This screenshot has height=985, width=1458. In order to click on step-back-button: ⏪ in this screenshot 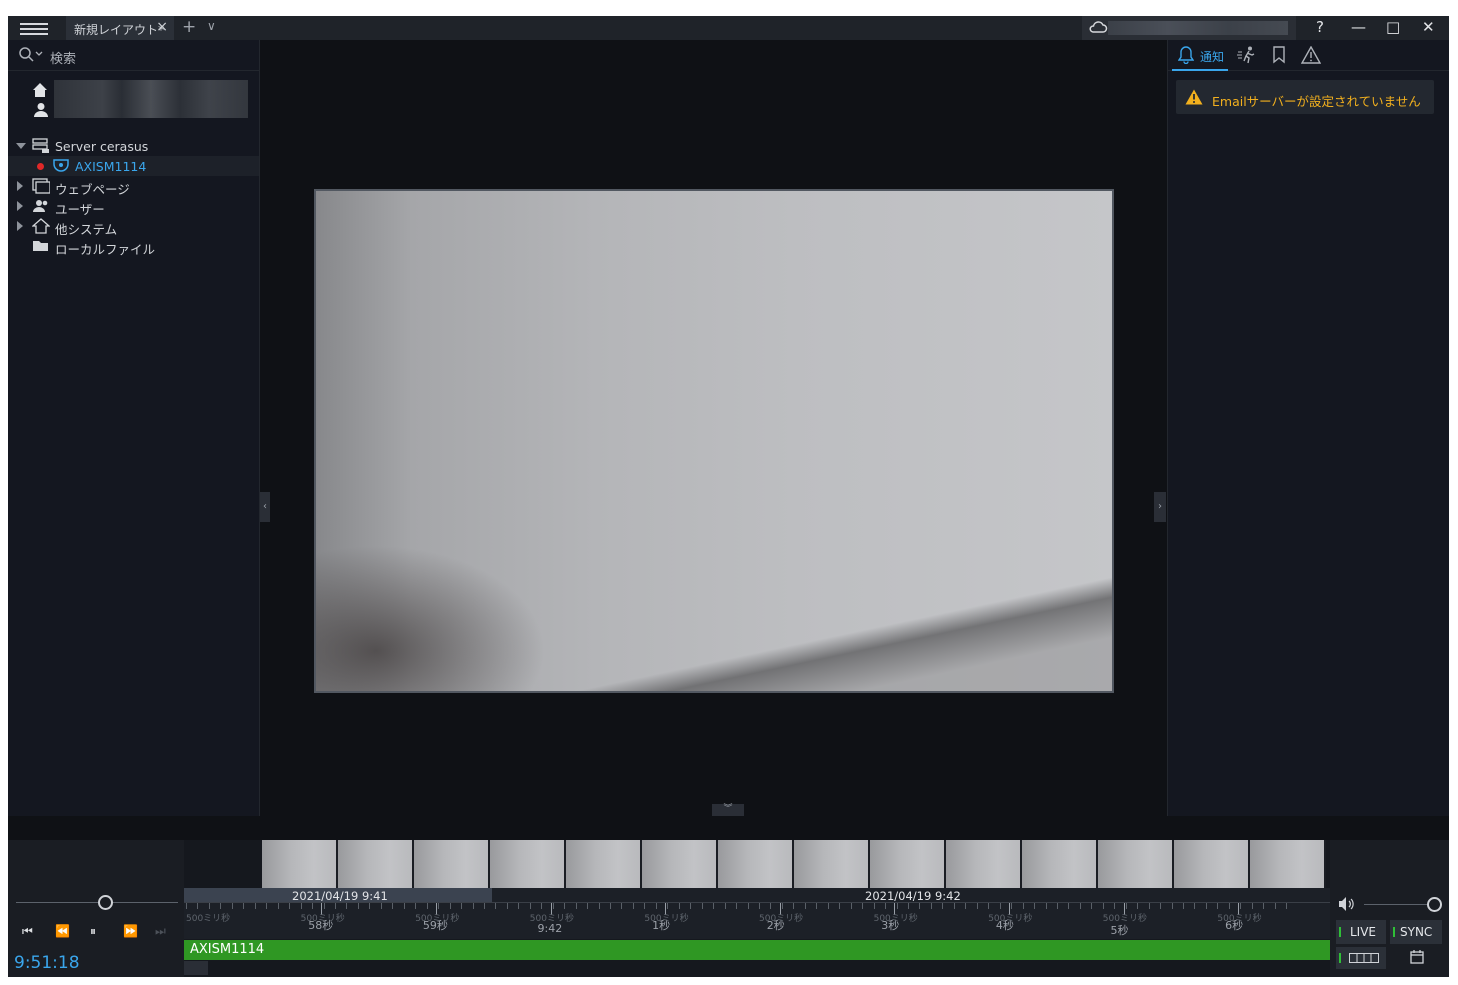, I will do `click(62, 931)`.